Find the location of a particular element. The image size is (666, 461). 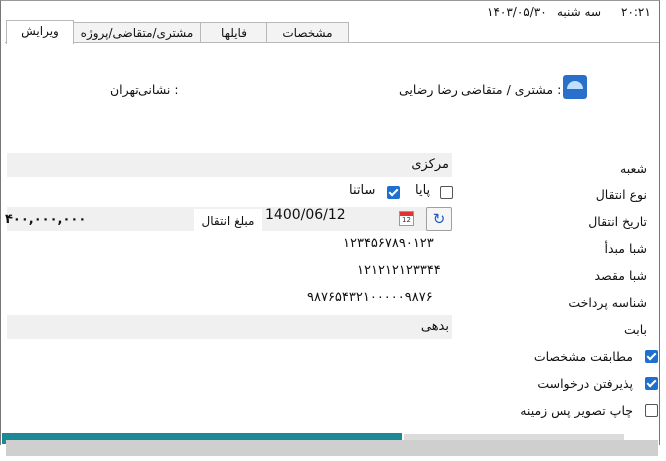

match-checkbox is located at coordinates (651, 356).